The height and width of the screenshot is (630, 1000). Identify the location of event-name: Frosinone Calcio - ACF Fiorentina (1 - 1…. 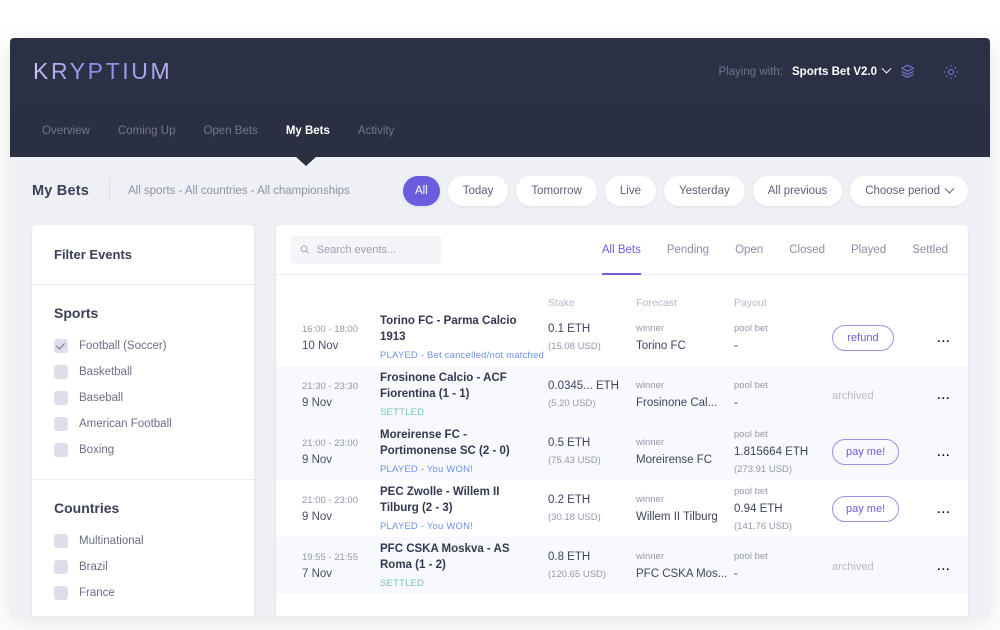
(464, 386).